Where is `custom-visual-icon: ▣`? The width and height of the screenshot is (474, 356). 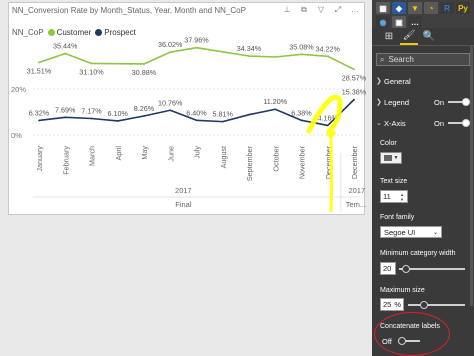
custom-visual-icon: ▣ is located at coordinates (399, 22).